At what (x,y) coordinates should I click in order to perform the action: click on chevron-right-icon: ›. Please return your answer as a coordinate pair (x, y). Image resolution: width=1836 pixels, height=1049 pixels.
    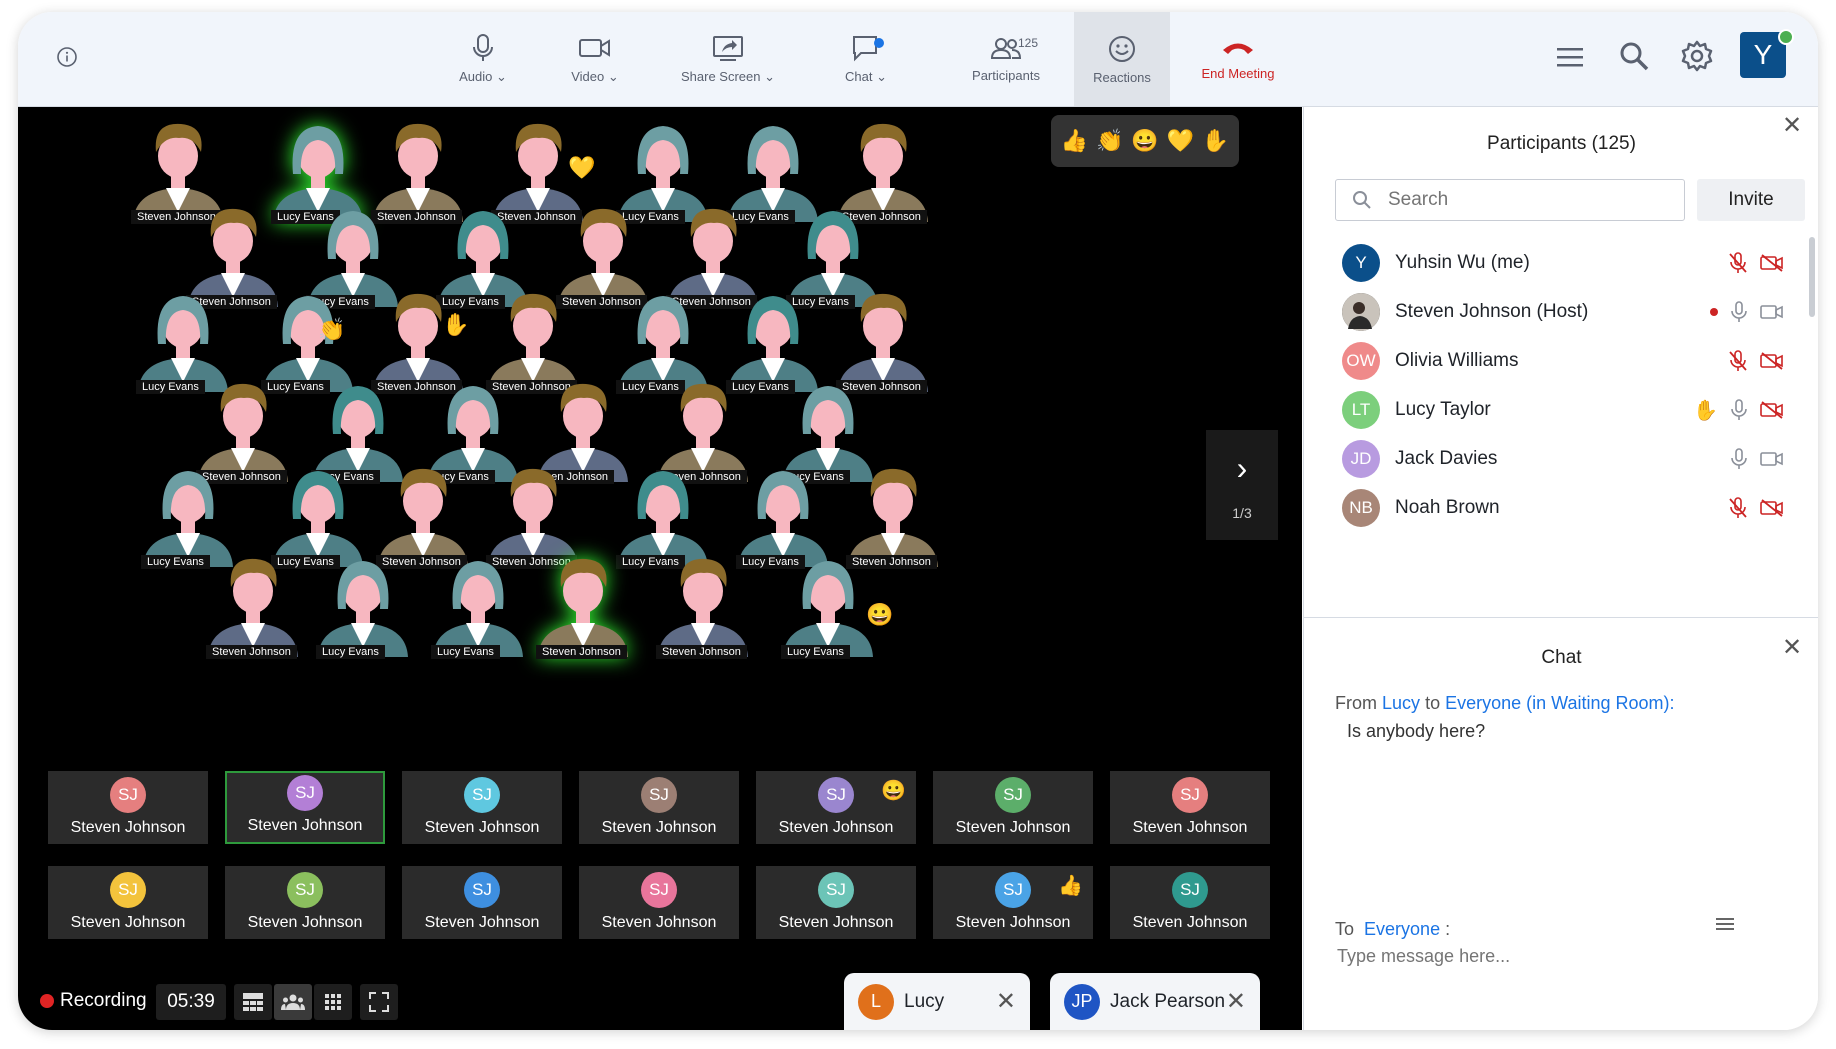
    Looking at the image, I should click on (1242, 467).